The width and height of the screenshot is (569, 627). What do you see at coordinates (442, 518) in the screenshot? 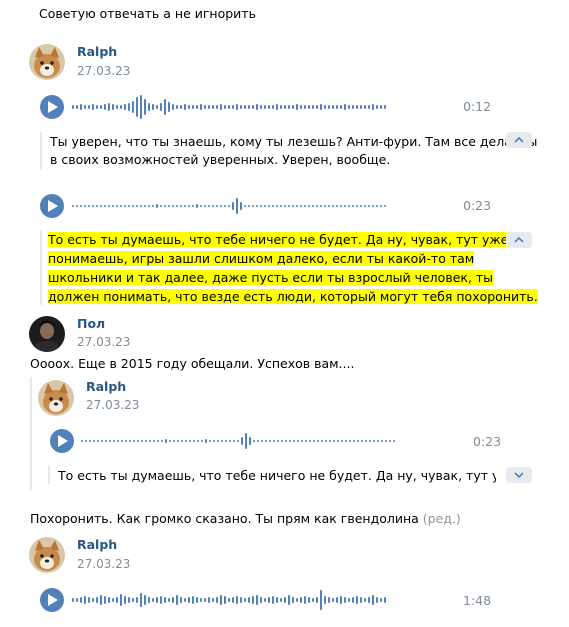
I see `edited-label: (ред.)` at bounding box center [442, 518].